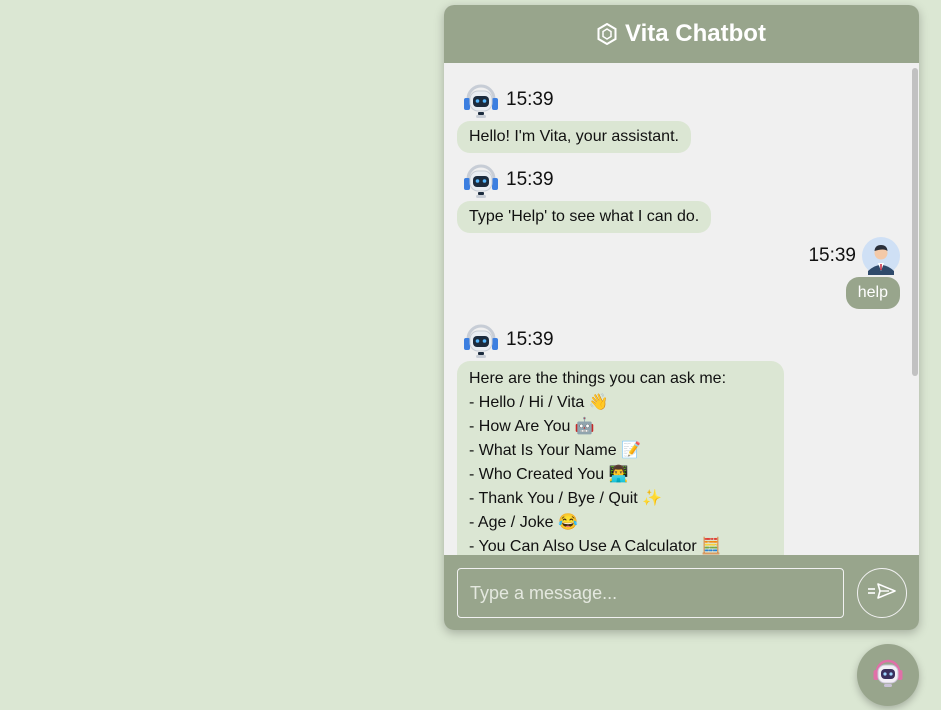 The height and width of the screenshot is (710, 941). I want to click on send-button, so click(882, 593).